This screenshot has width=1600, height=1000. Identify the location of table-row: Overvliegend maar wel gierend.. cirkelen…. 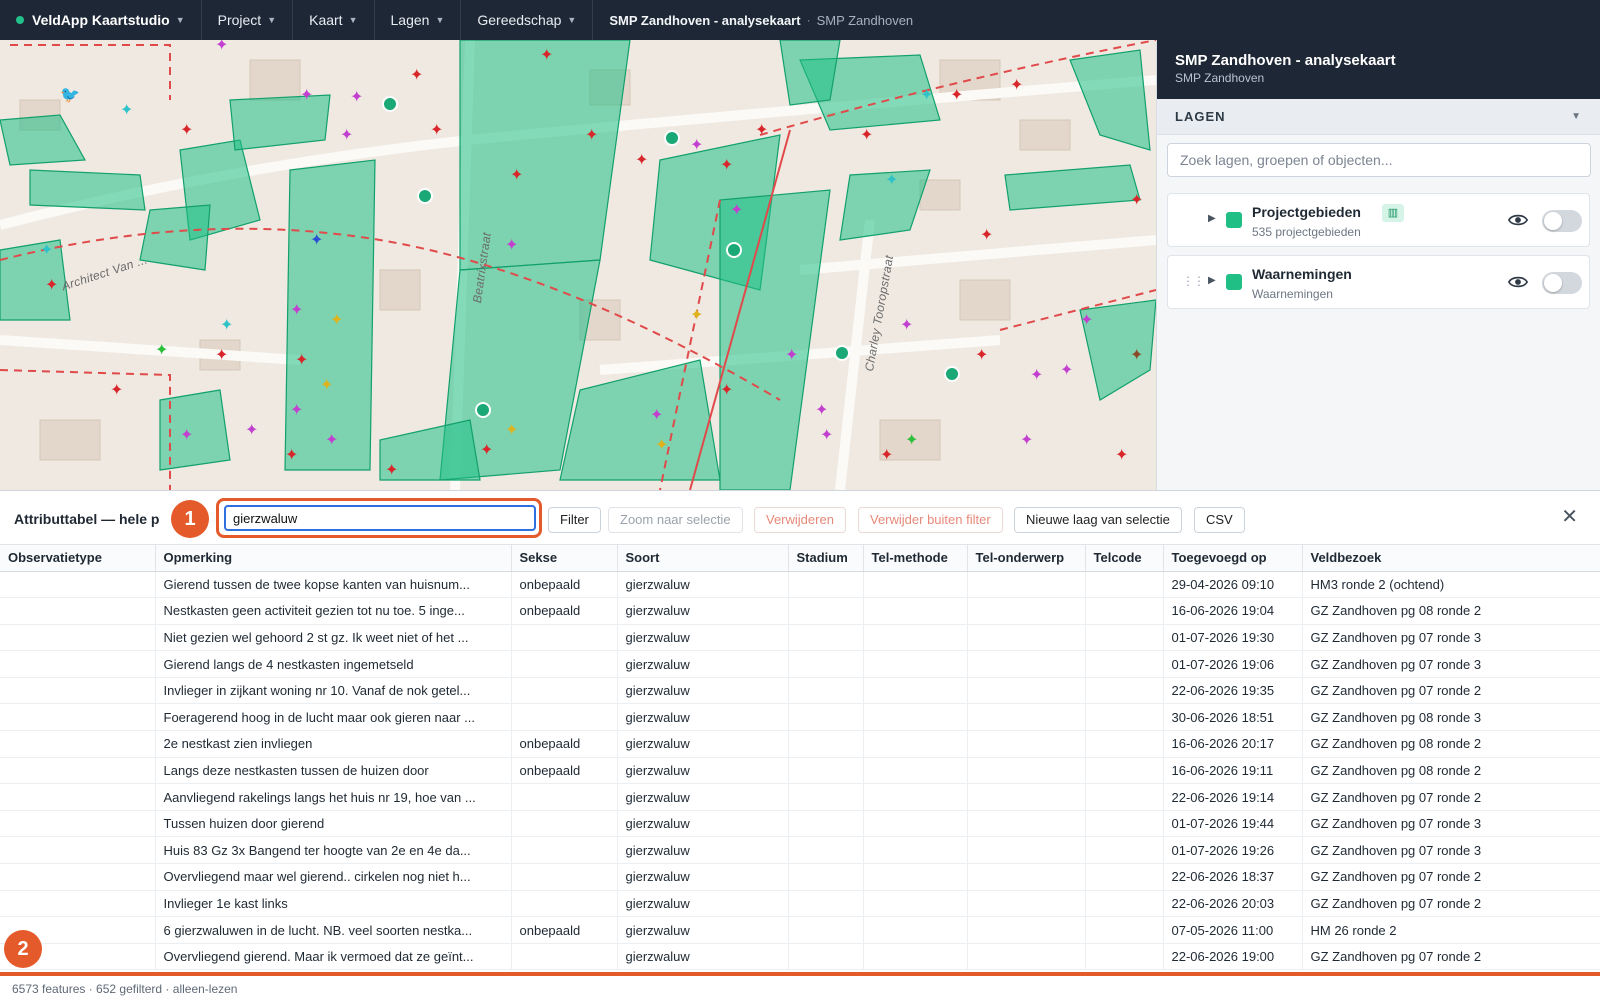
(800, 877).